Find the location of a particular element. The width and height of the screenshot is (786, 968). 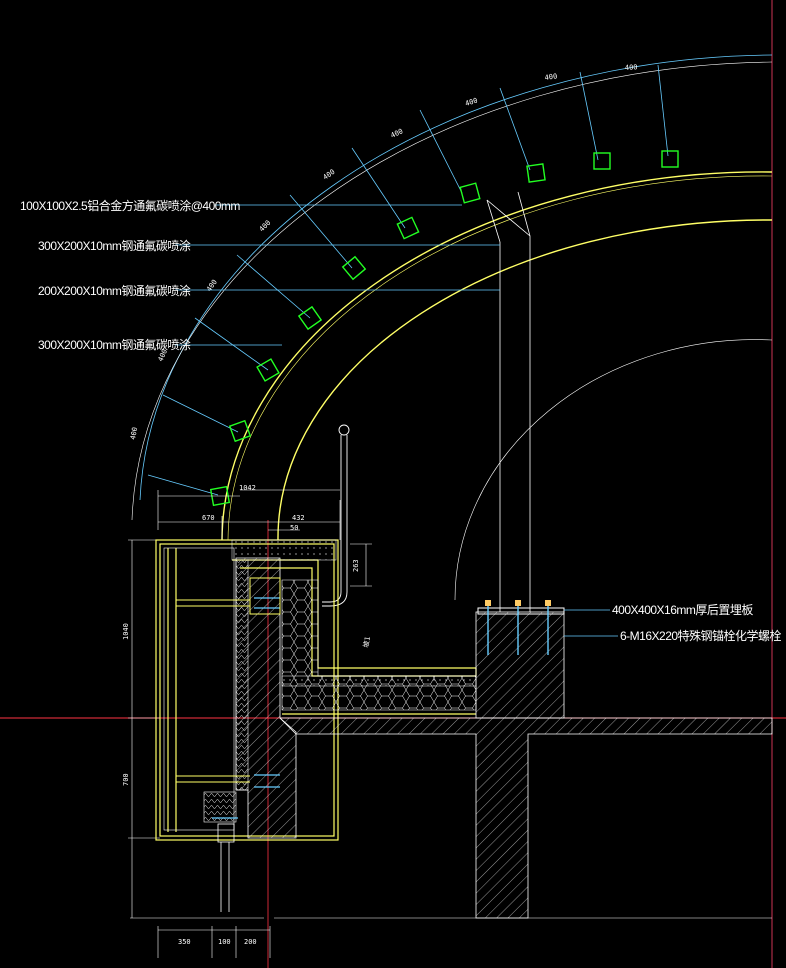

slab-screed is located at coordinates (379, 681).